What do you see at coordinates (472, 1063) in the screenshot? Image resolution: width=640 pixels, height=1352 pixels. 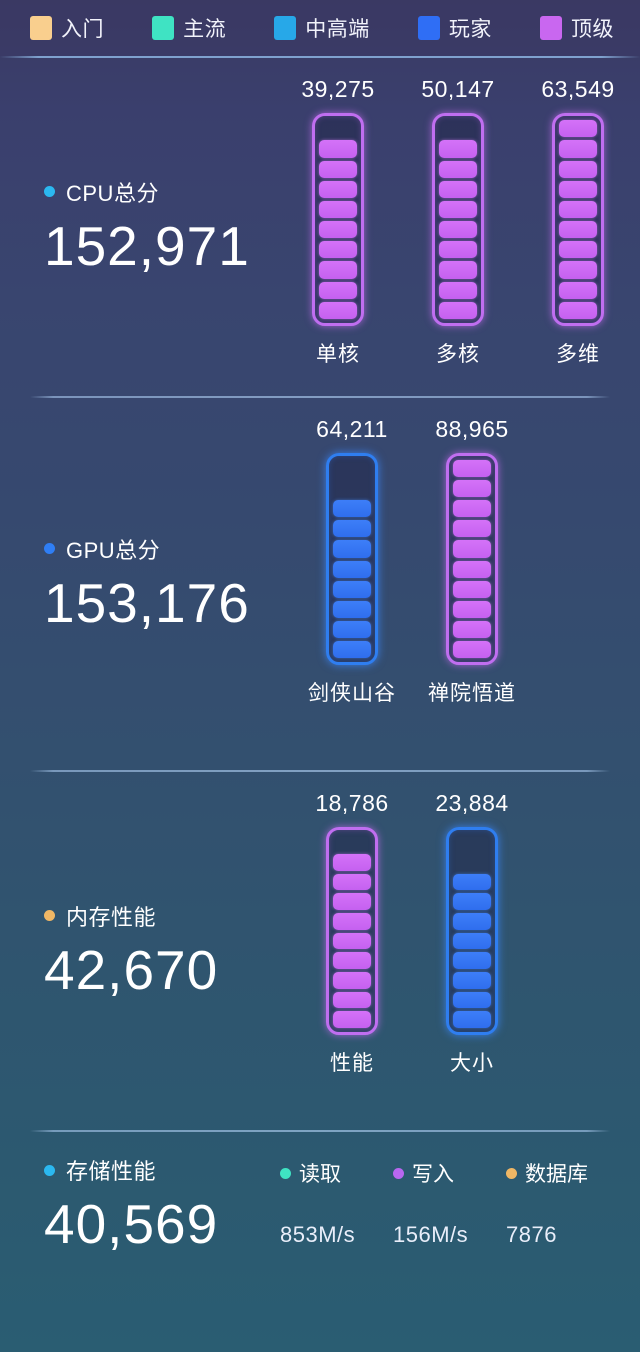 I see `bar-label: 大小` at bounding box center [472, 1063].